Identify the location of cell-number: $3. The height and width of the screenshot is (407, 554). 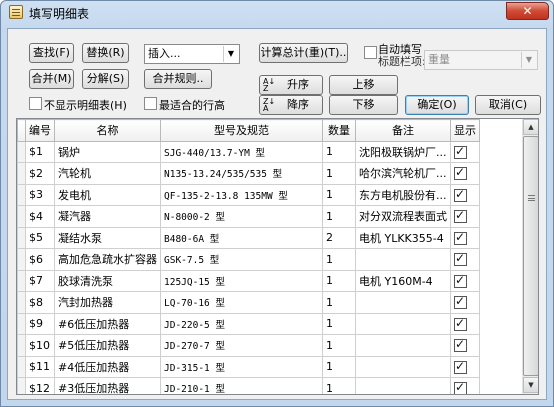
(40, 194).